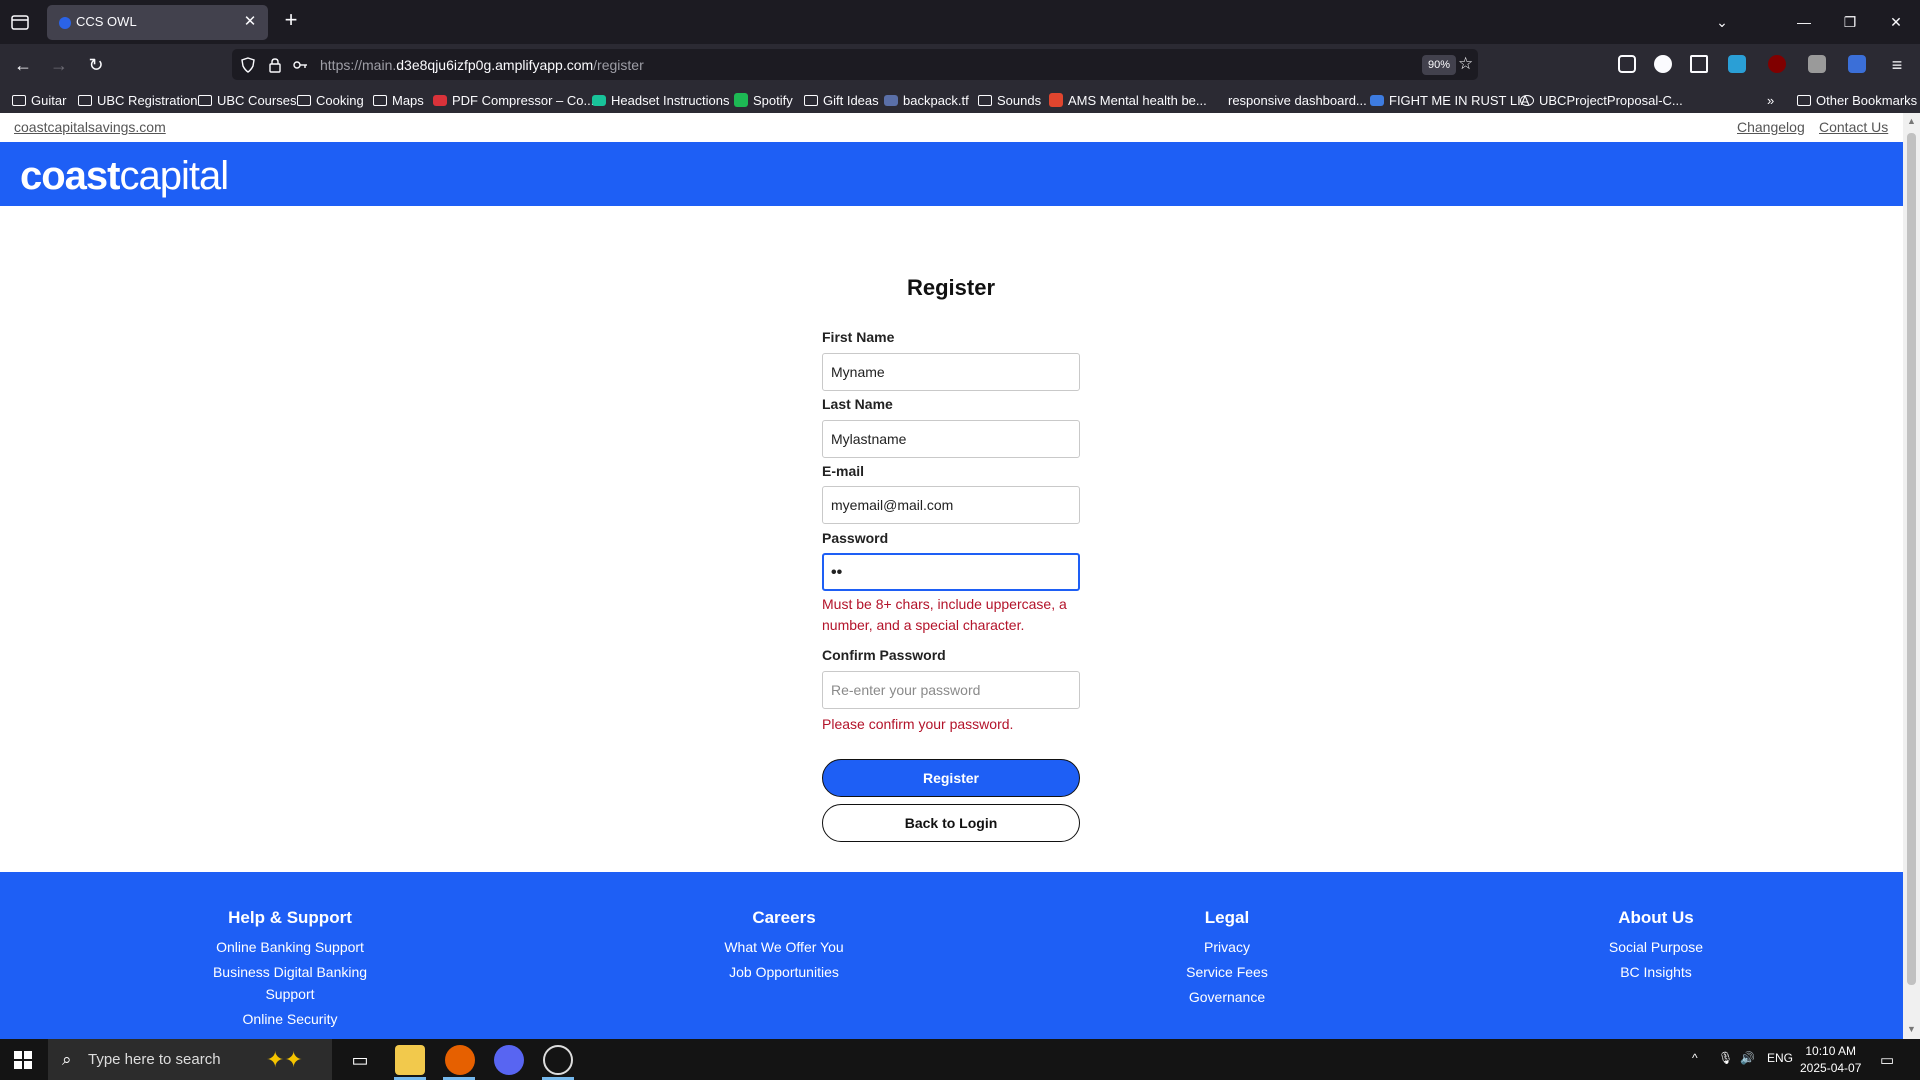 The image size is (1920, 1080). What do you see at coordinates (410, 1060) in the screenshot?
I see `file-explorer-icon` at bounding box center [410, 1060].